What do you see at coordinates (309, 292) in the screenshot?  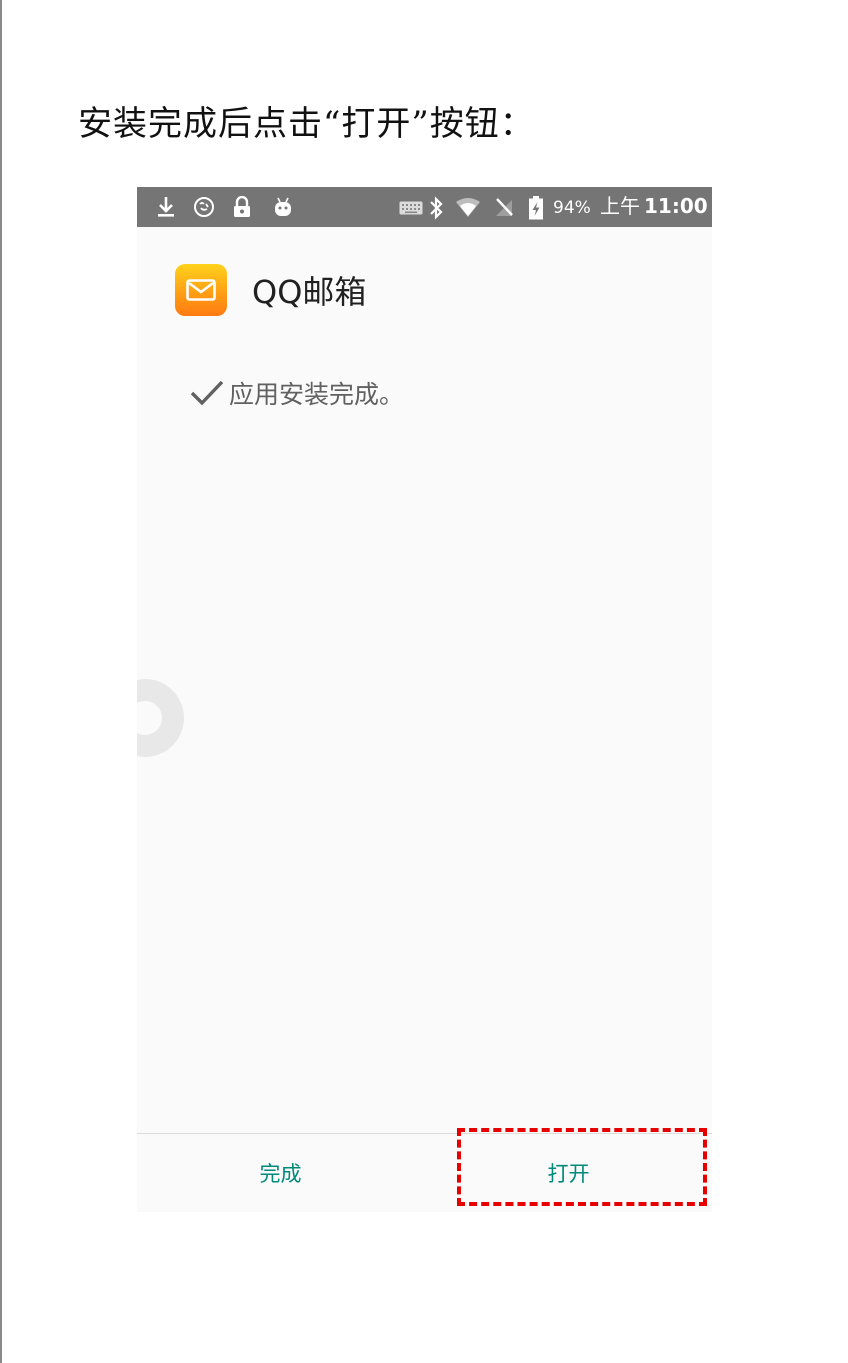 I see `app-name: QQ邮箱` at bounding box center [309, 292].